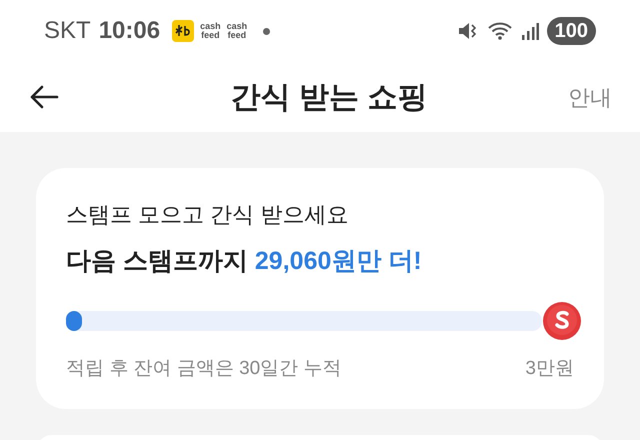 This screenshot has height=440, width=640. What do you see at coordinates (562, 320) in the screenshot?
I see `stamp-coin-icon` at bounding box center [562, 320].